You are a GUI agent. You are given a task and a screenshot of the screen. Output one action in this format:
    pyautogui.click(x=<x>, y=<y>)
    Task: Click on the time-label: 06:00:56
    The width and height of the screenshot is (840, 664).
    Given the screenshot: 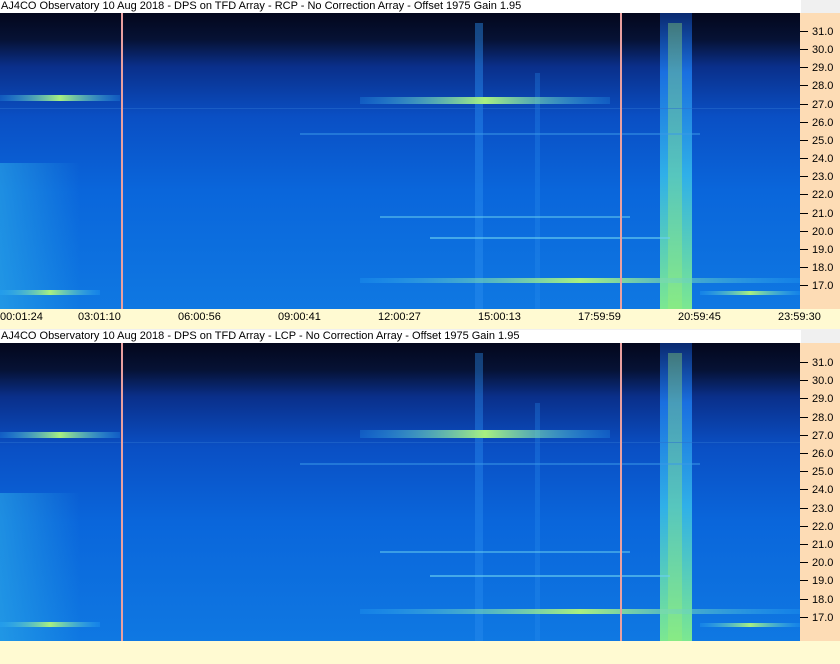 What is the action you would take?
    pyautogui.click(x=199, y=317)
    